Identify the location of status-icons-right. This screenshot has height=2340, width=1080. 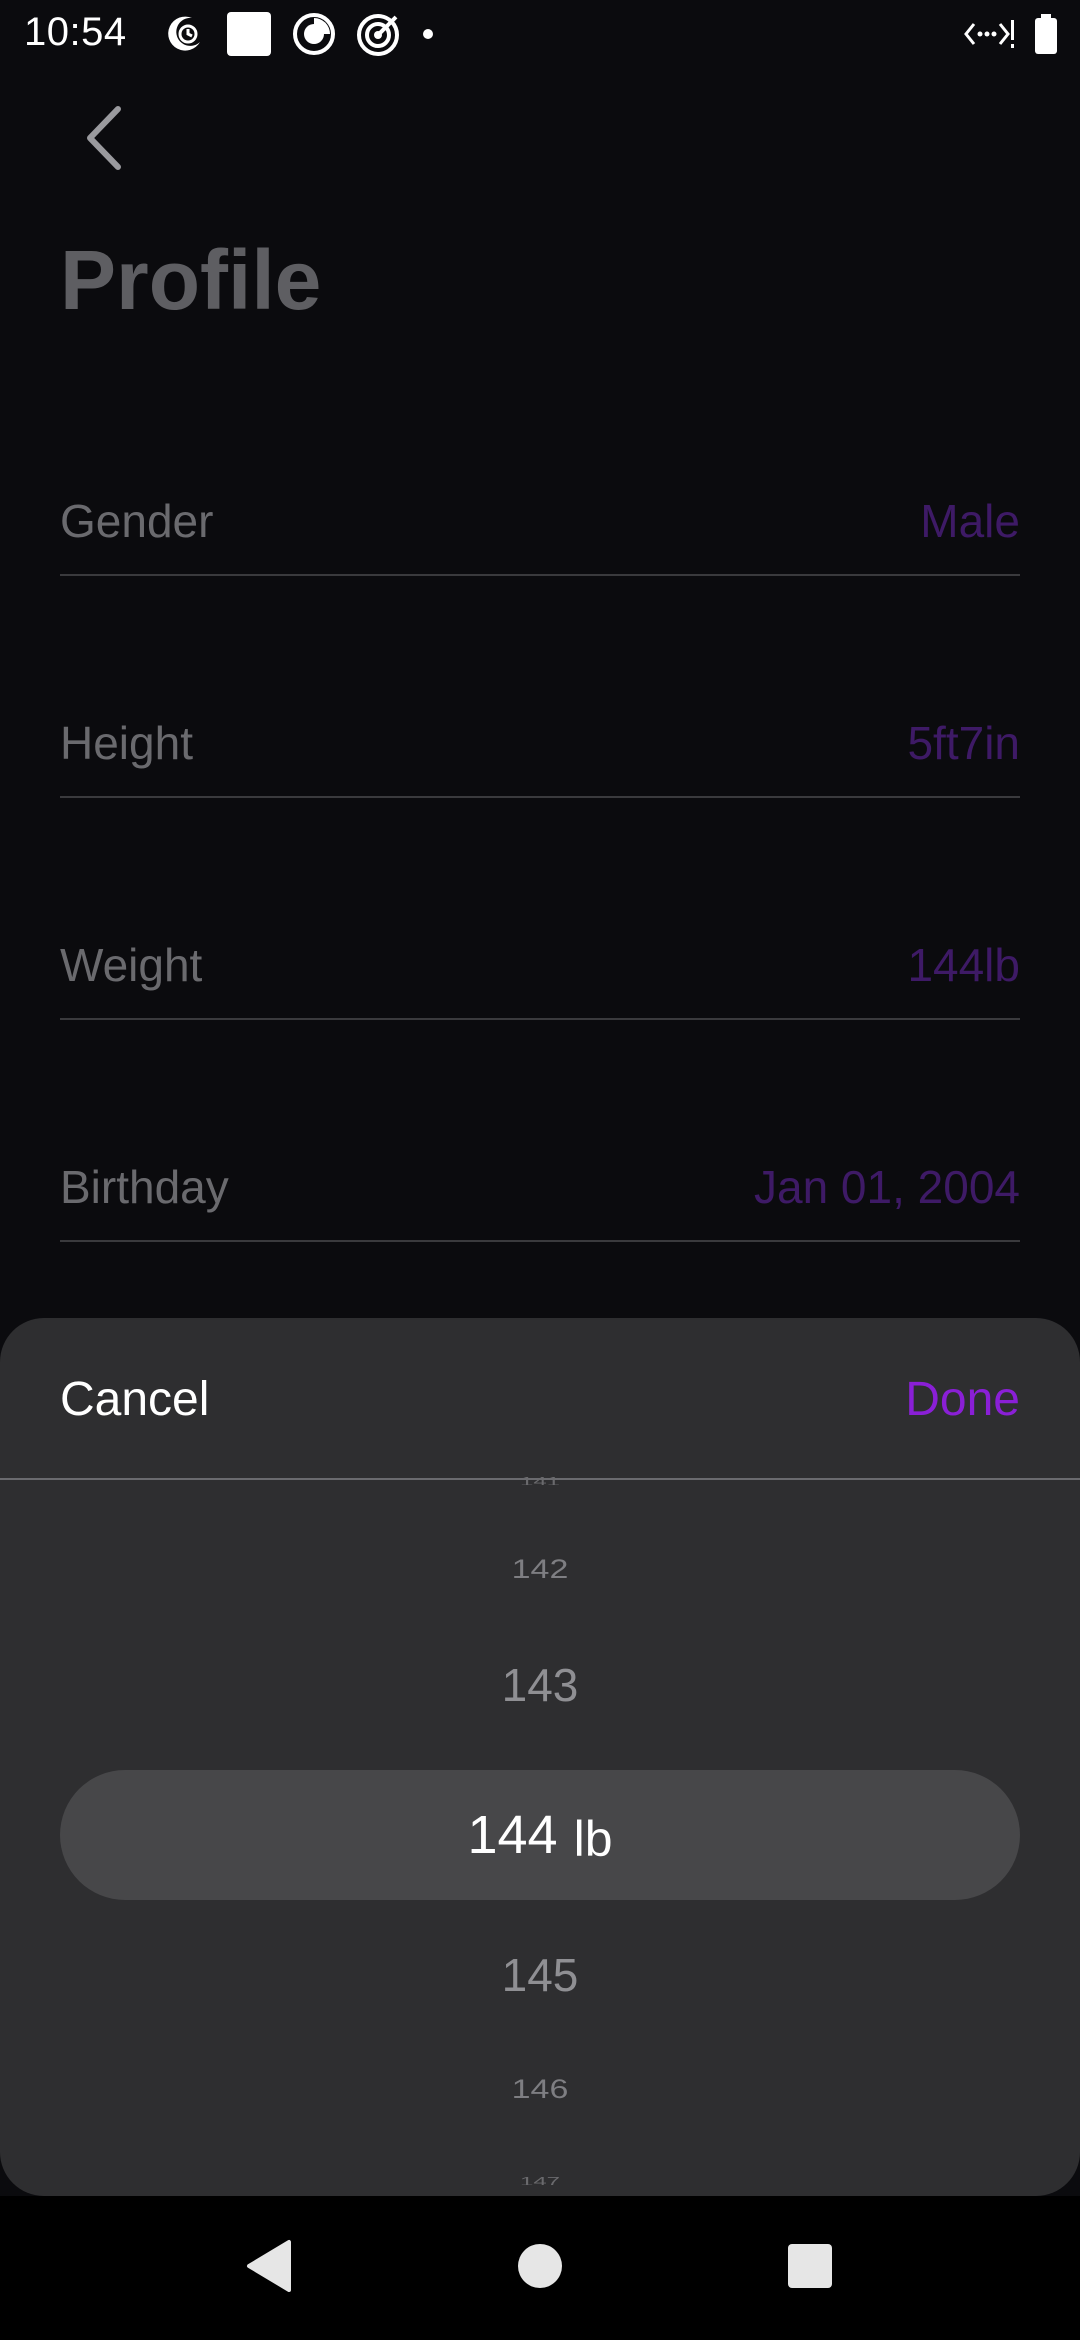
(1011, 36).